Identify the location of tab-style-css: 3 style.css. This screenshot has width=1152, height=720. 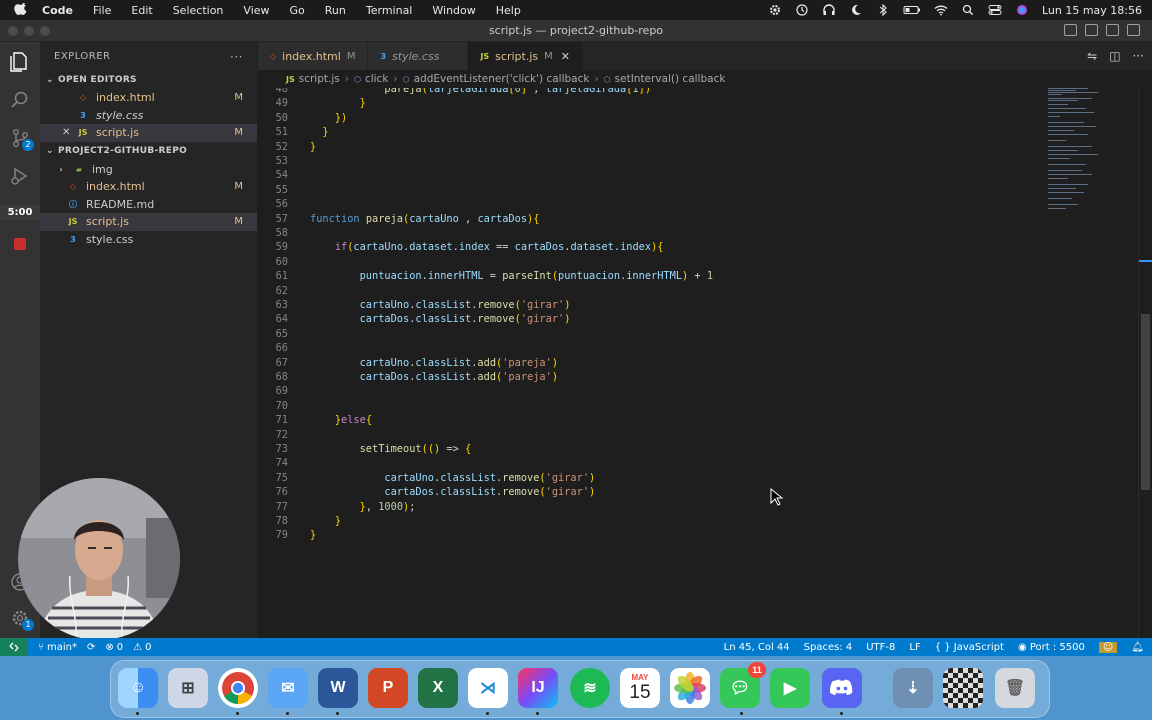
(418, 56).